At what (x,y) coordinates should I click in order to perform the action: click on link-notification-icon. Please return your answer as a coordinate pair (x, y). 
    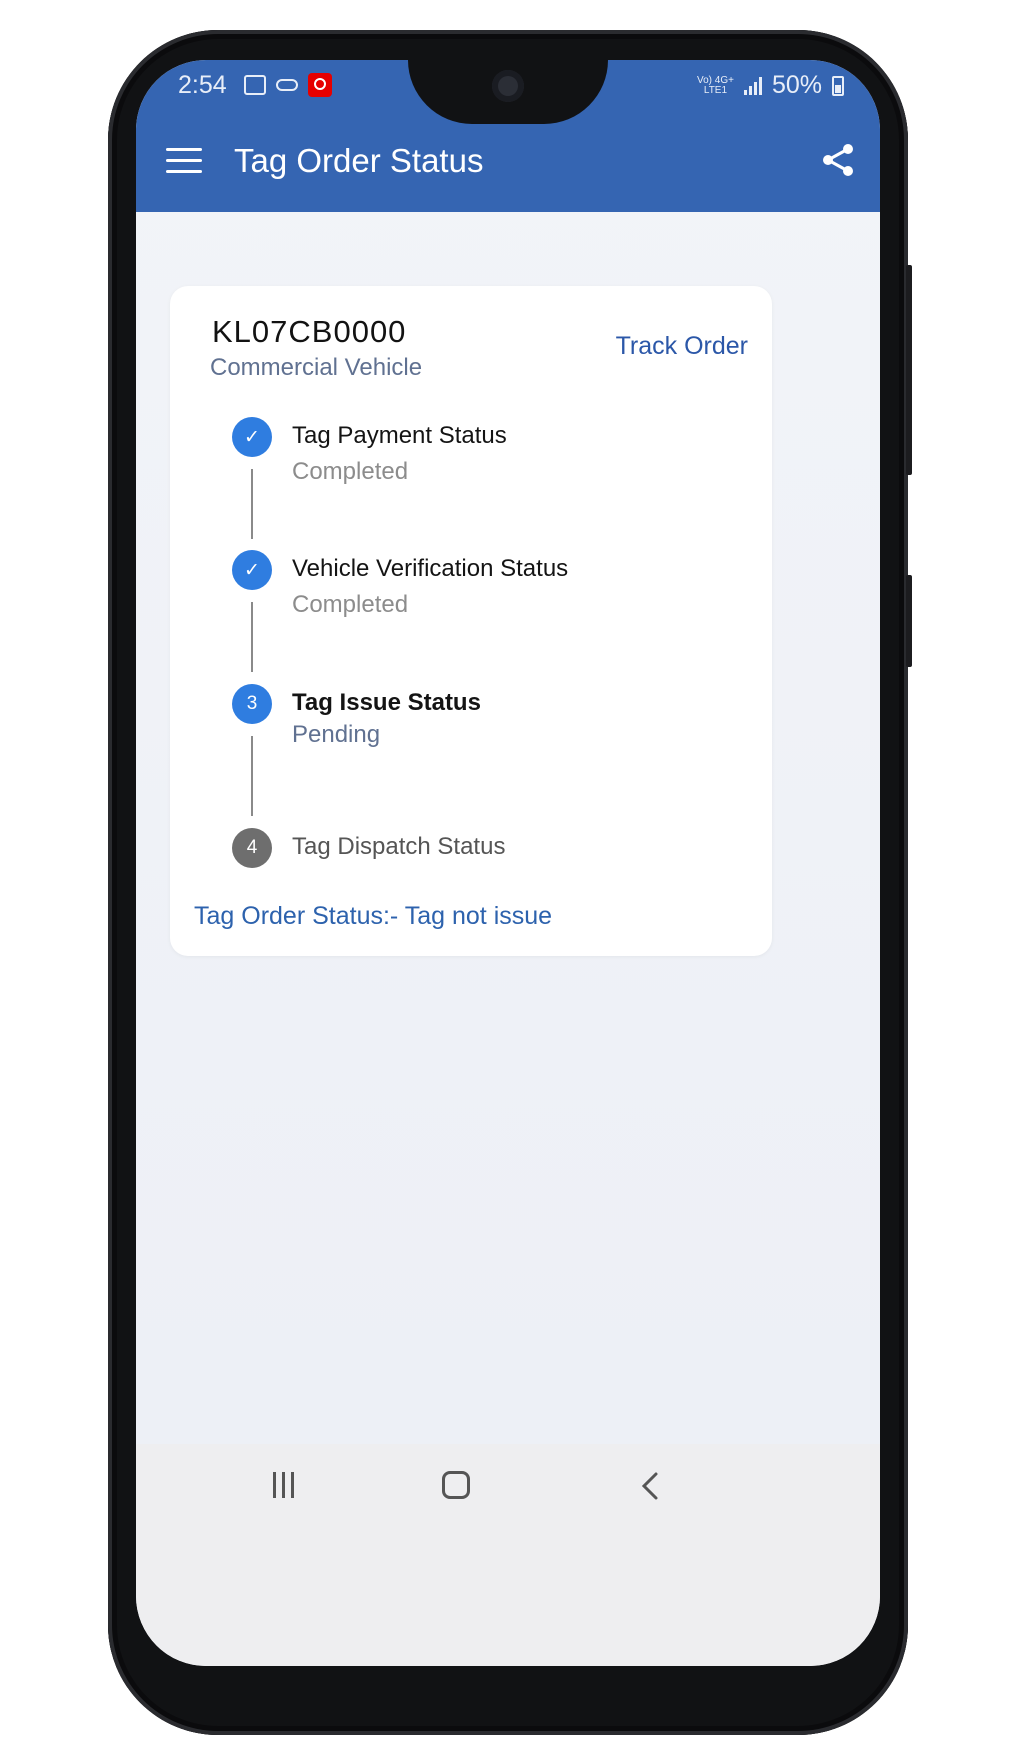
    Looking at the image, I should click on (287, 85).